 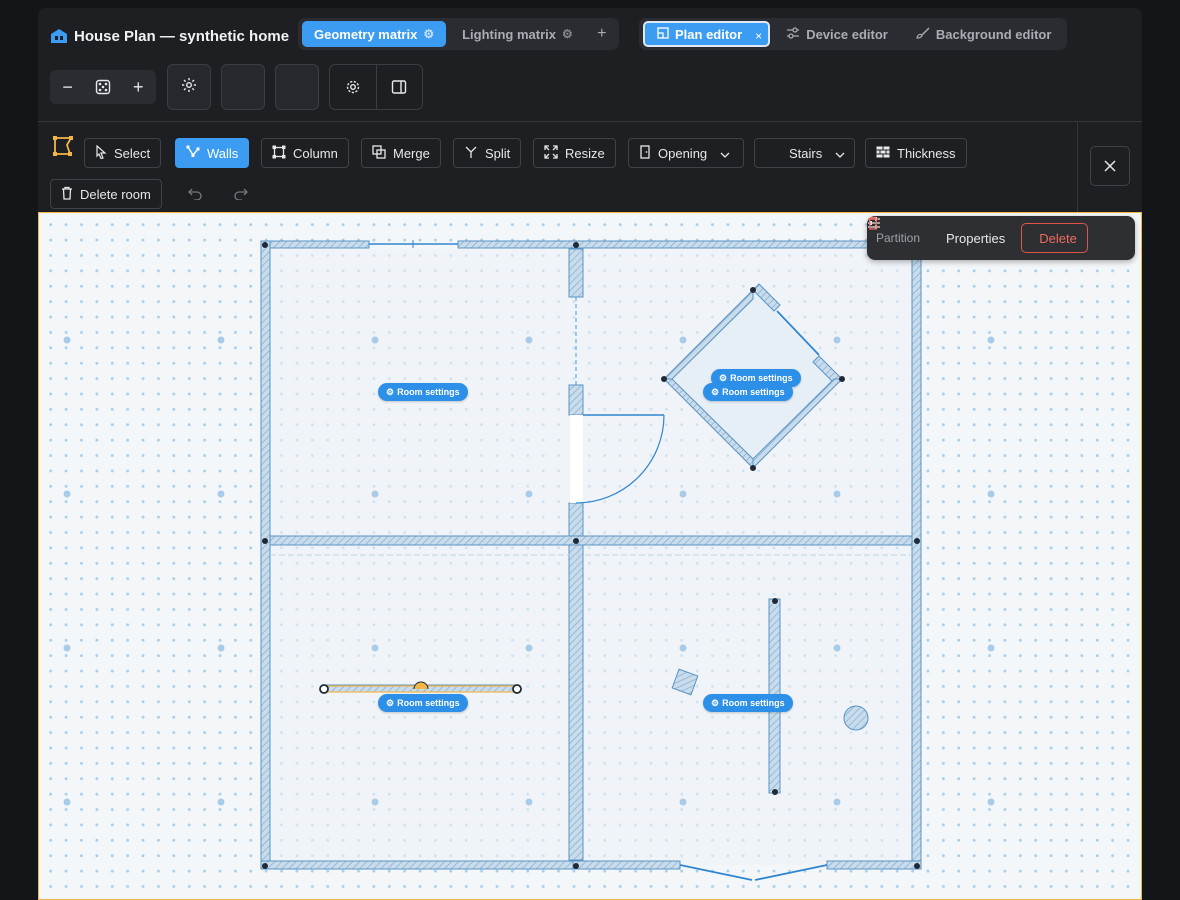 I want to click on add-tab-button: +, so click(x=602, y=34).